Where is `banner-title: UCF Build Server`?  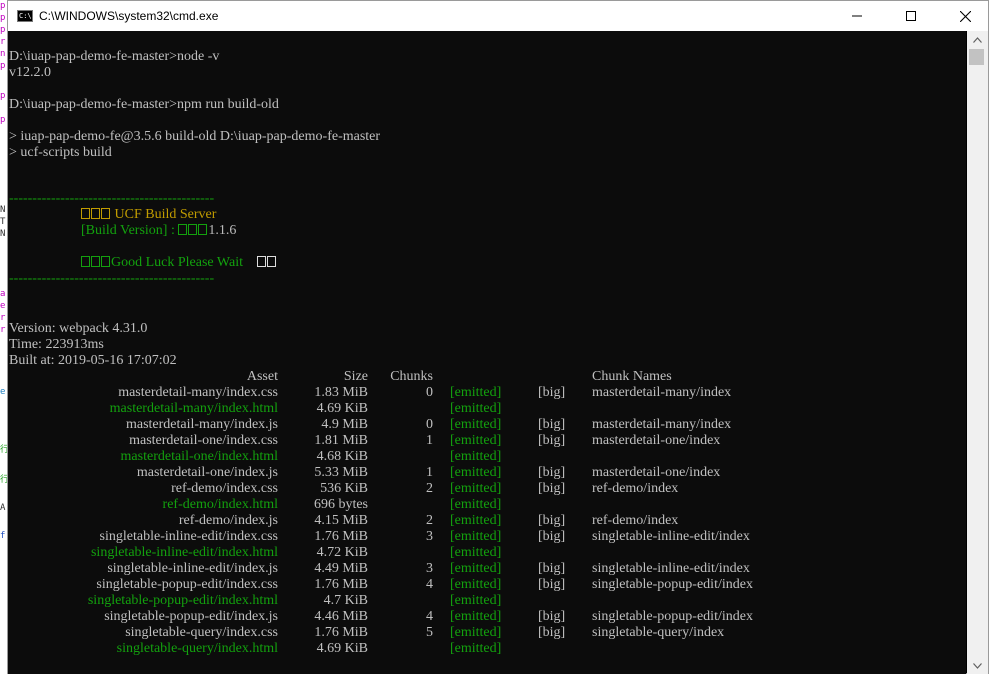
banner-title: UCF Build Server is located at coordinates (148, 215).